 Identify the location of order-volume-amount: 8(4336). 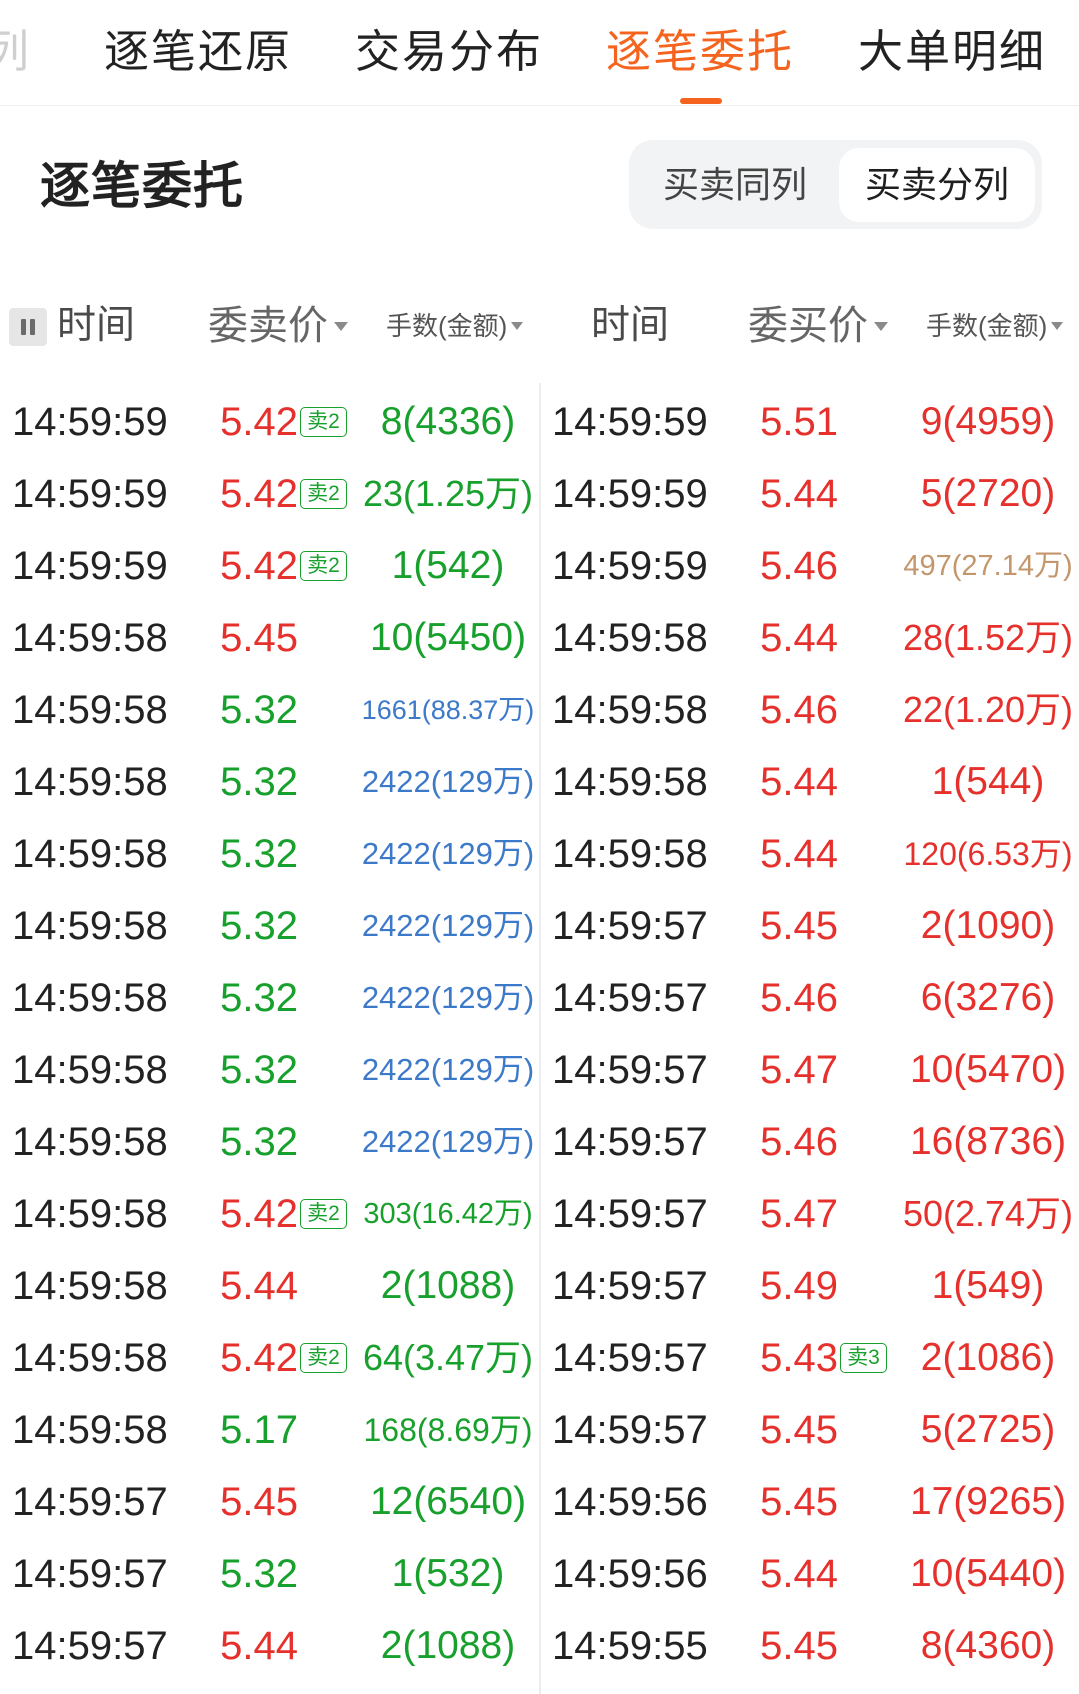
(448, 422).